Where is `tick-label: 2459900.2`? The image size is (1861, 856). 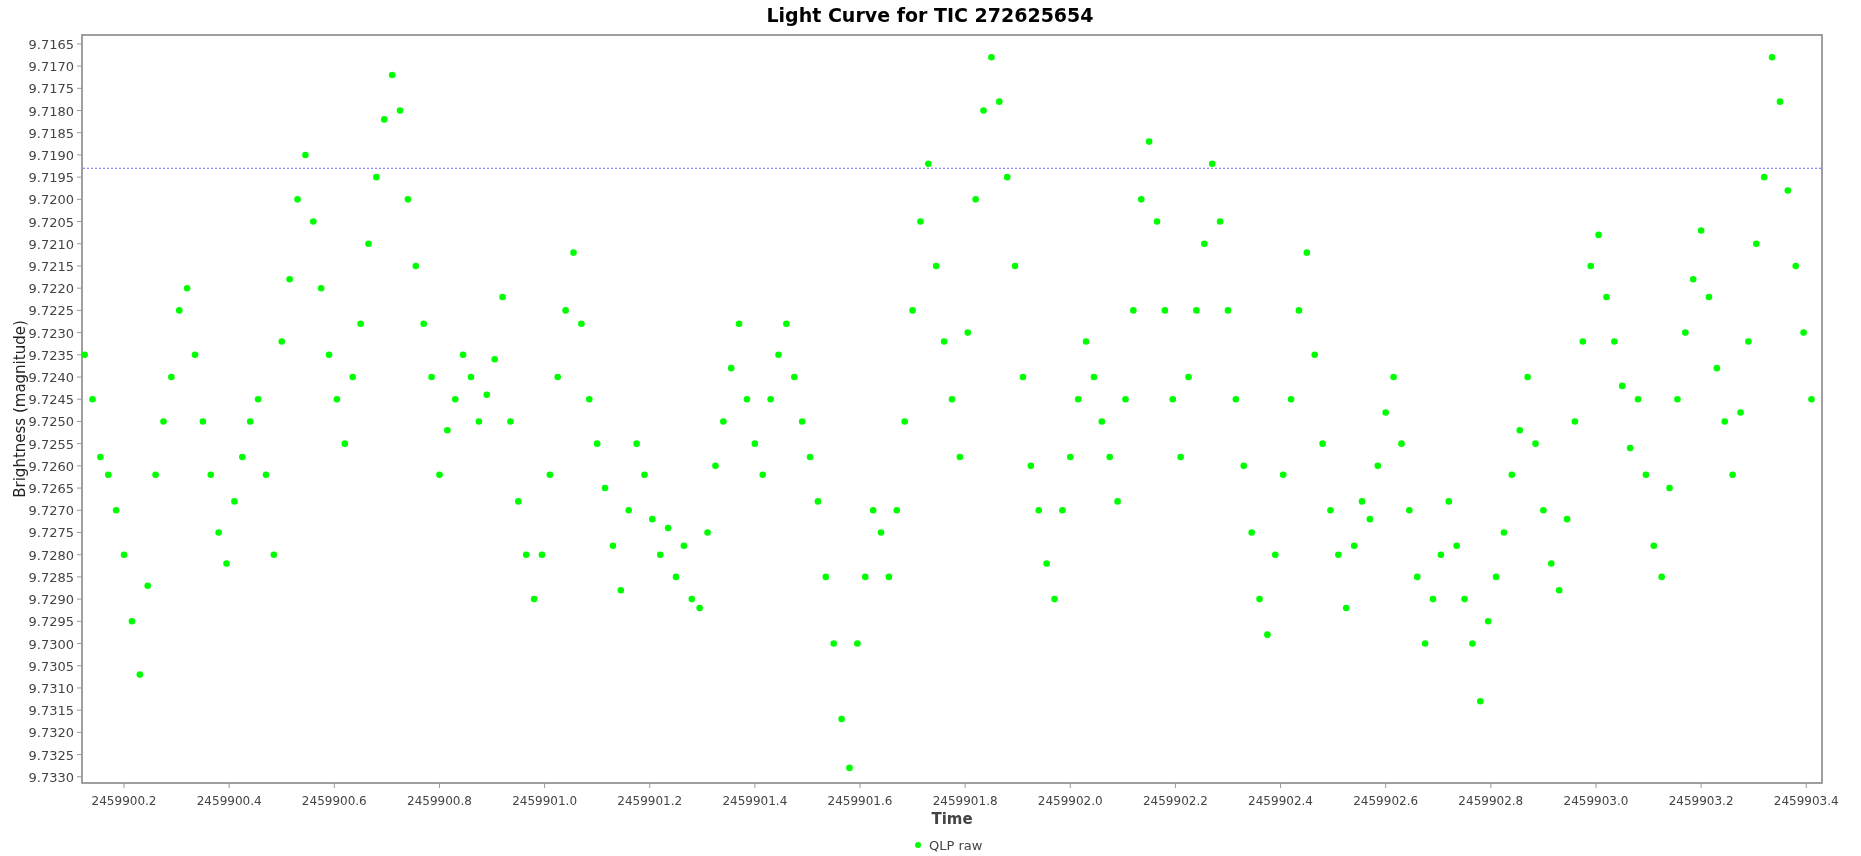 tick-label: 2459900.2 is located at coordinates (124, 801).